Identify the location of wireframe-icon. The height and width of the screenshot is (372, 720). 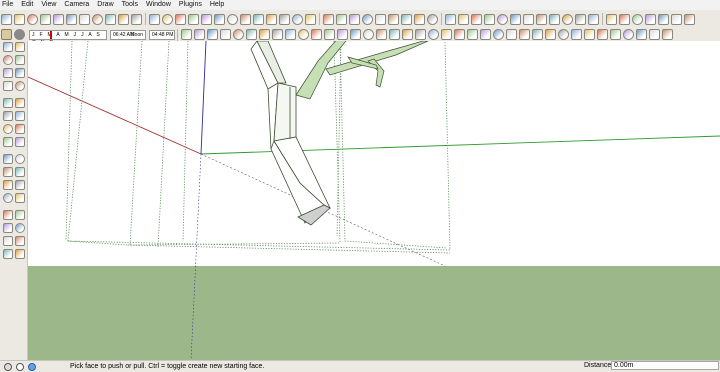
(341, 19).